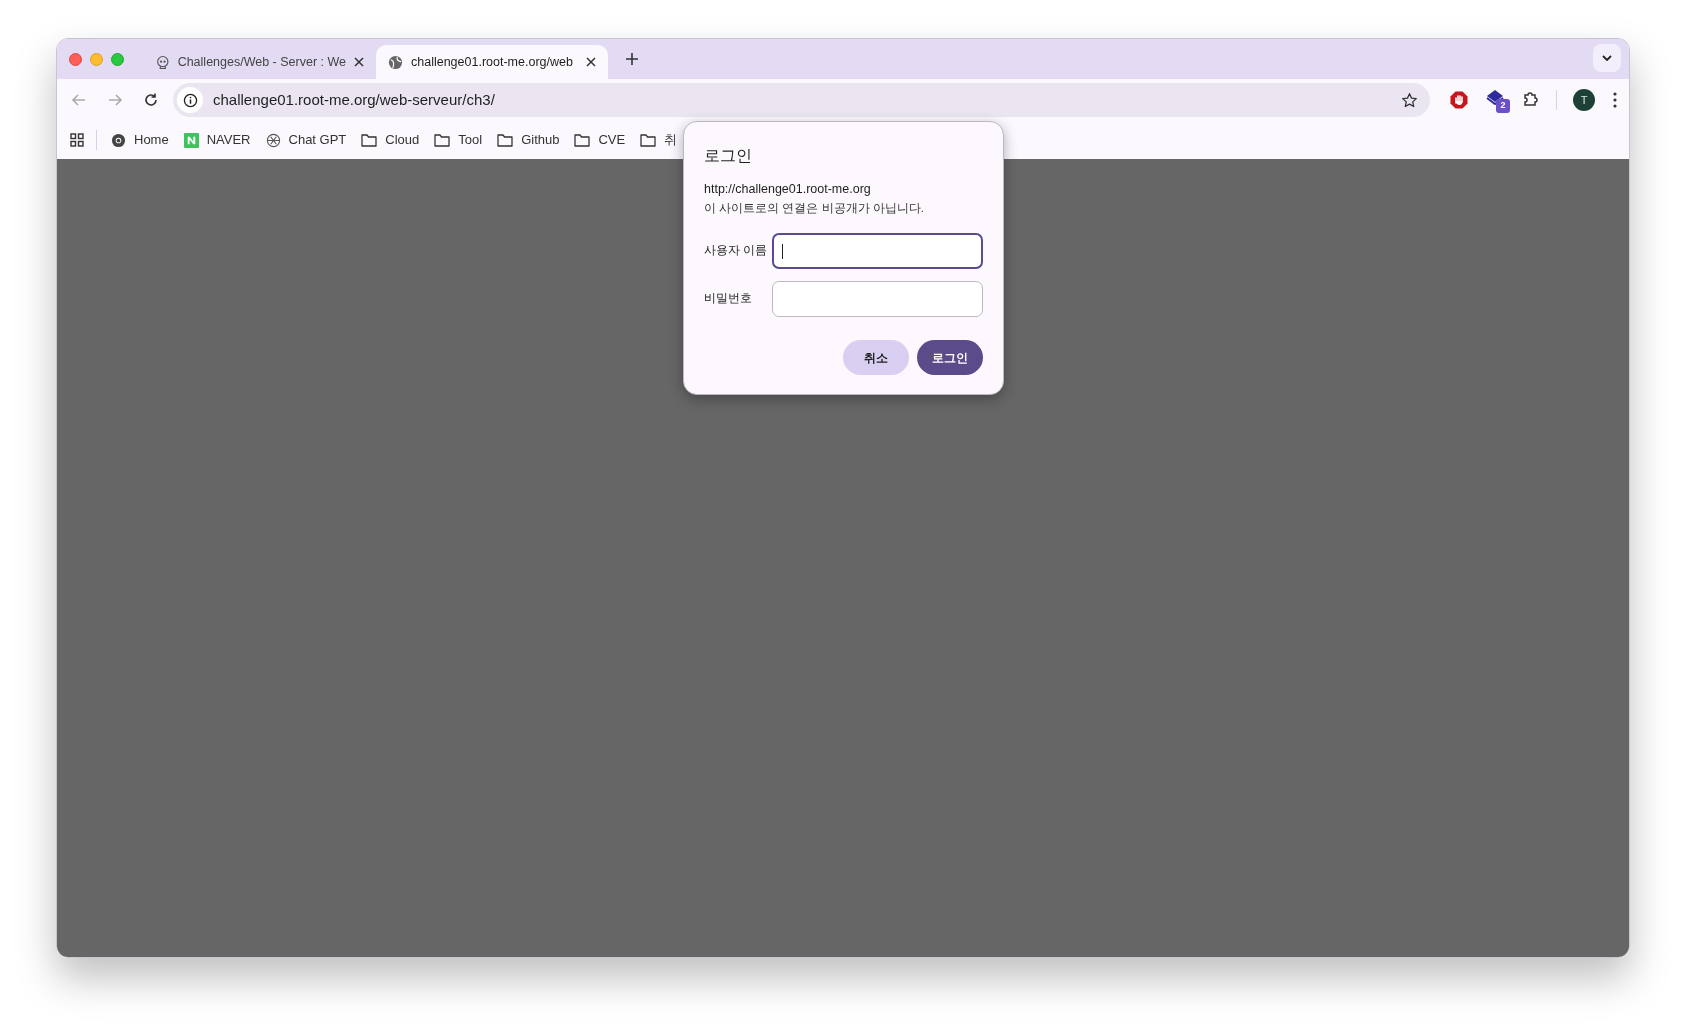 The height and width of the screenshot is (1032, 1686). I want to click on extension-badge: 2, so click(1503, 106).